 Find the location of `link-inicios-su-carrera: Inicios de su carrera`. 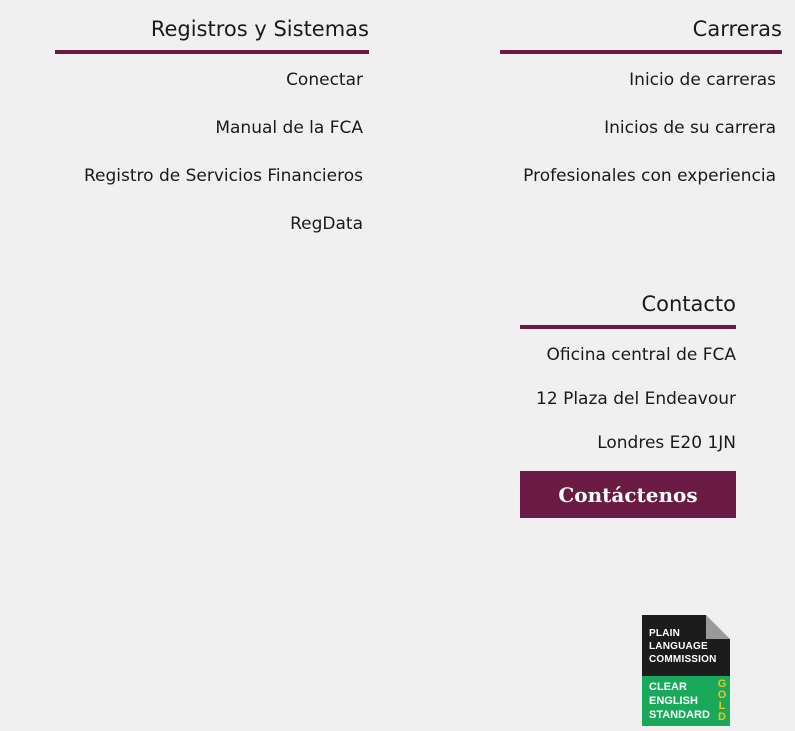

link-inicios-su-carrera: Inicios de su carrera is located at coordinates (690, 128).